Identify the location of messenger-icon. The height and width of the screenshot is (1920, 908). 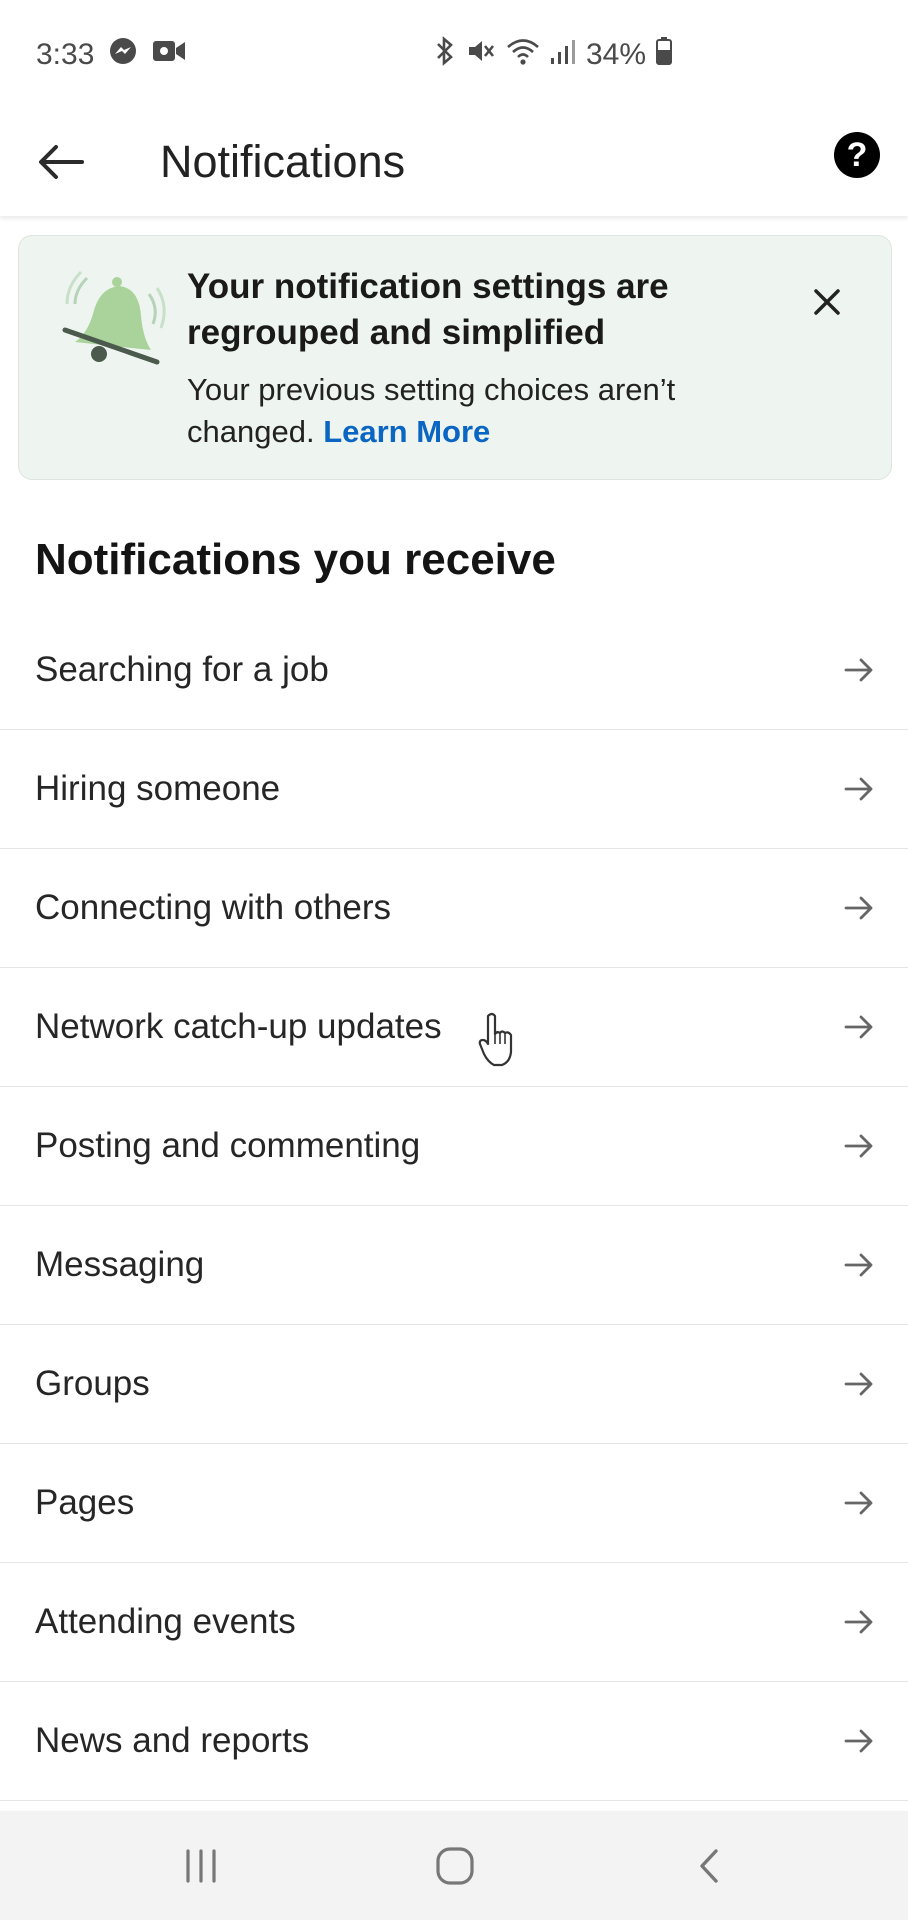
(123, 55).